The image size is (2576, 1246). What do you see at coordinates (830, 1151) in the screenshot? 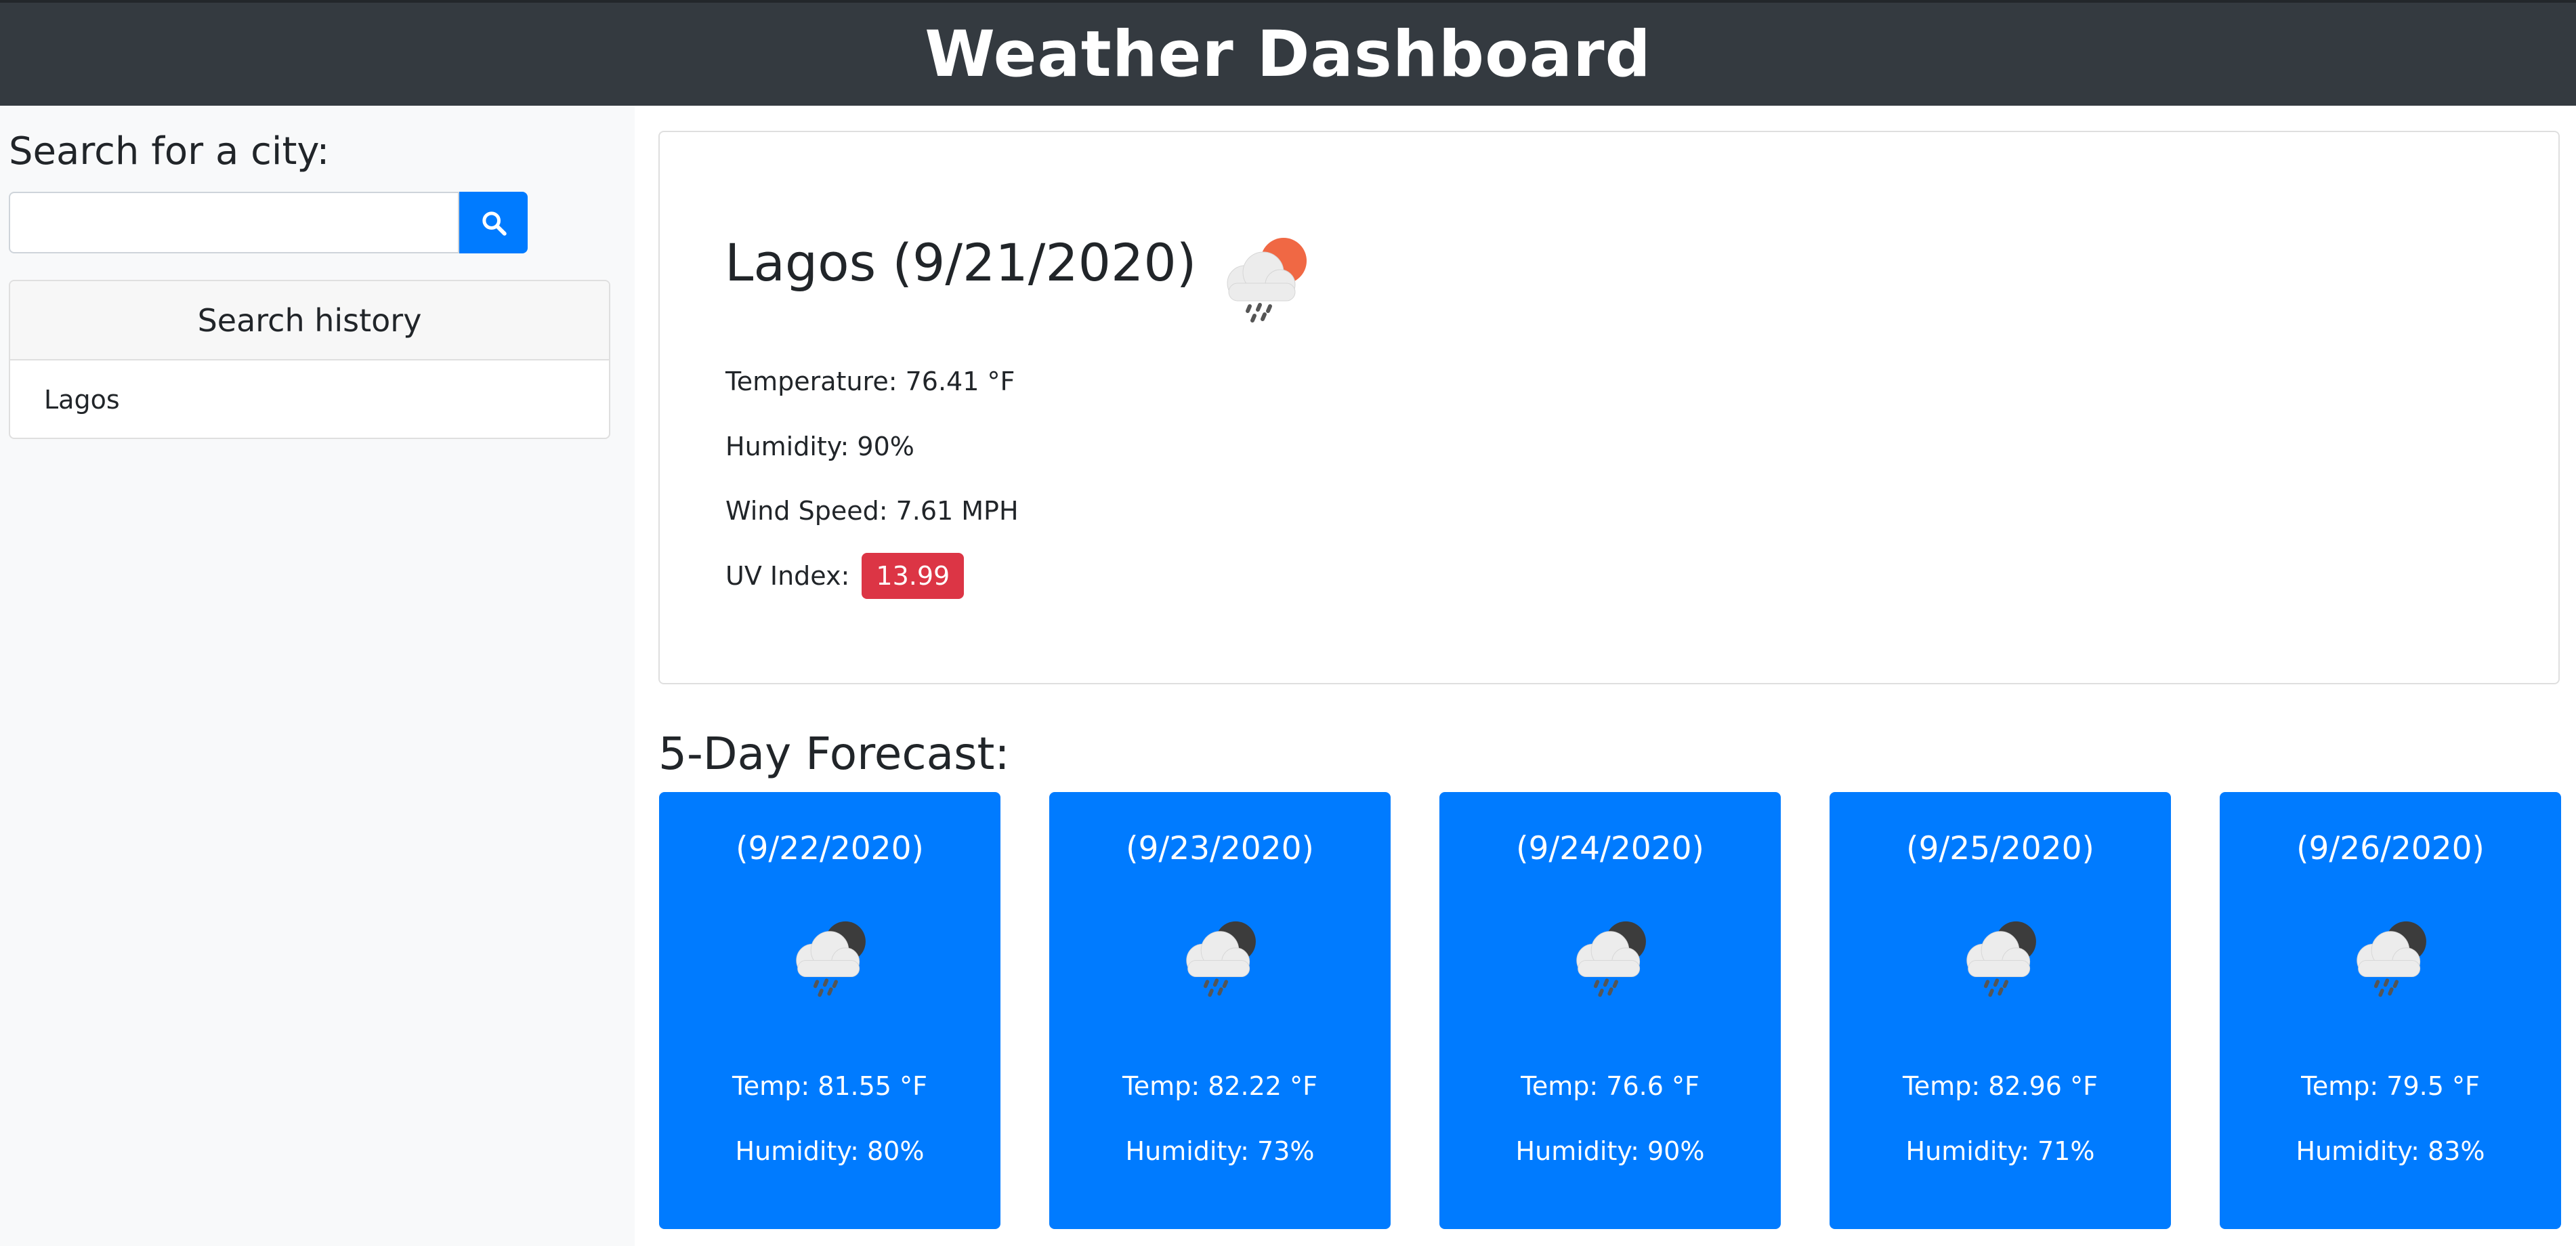
I see `forecast-humidity: Humidity: 80%` at bounding box center [830, 1151].